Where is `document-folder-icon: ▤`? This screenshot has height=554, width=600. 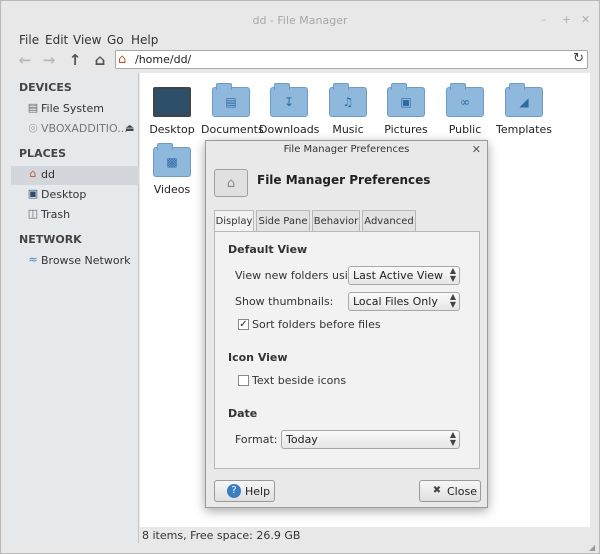 document-folder-icon: ▤ is located at coordinates (231, 100).